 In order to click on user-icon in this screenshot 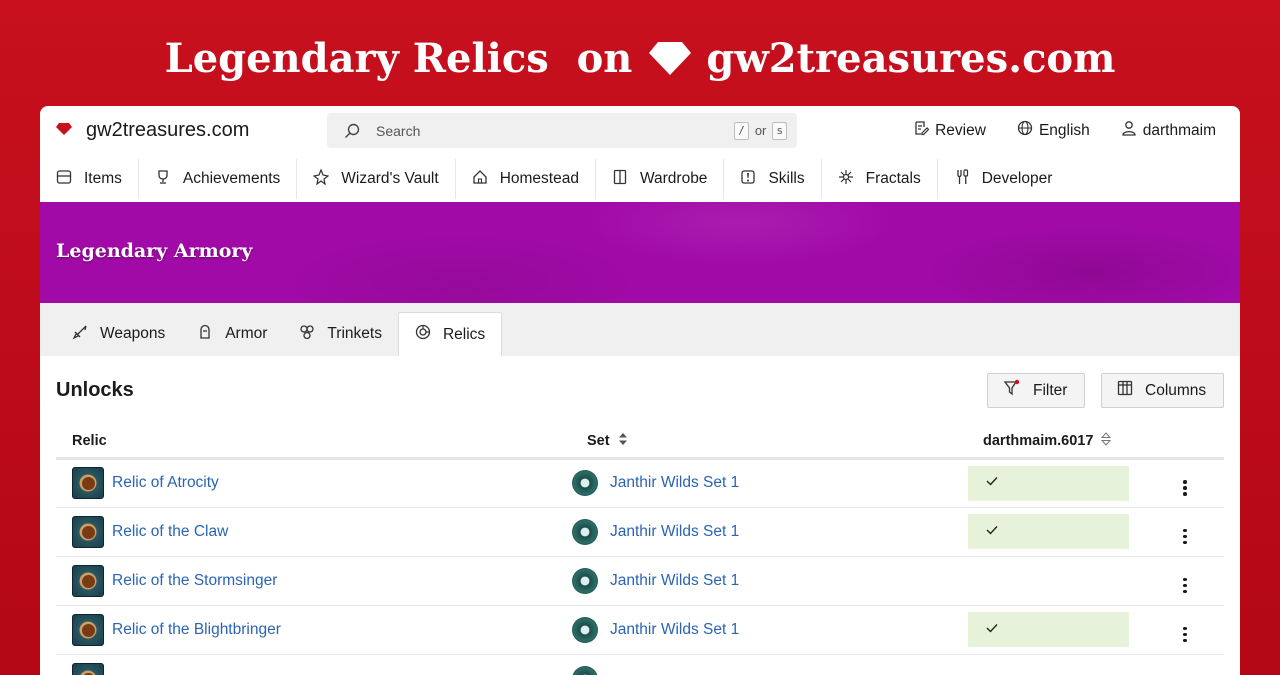, I will do `click(1129, 130)`.